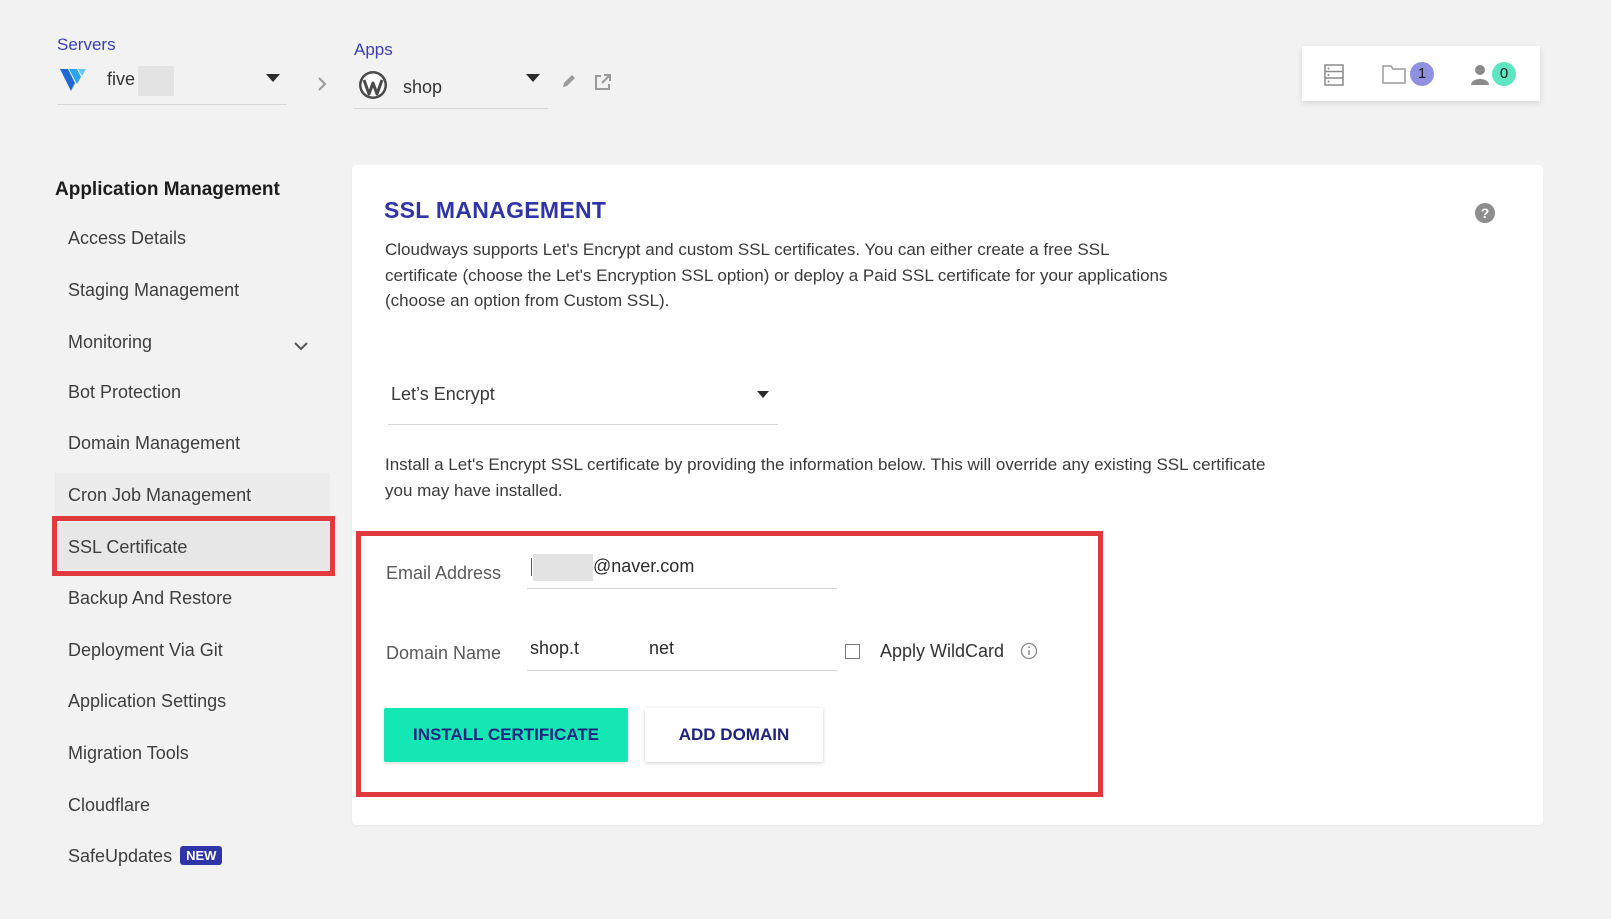 The width and height of the screenshot is (1611, 919). What do you see at coordinates (444, 653) in the screenshot?
I see `domain-label: Domain Name` at bounding box center [444, 653].